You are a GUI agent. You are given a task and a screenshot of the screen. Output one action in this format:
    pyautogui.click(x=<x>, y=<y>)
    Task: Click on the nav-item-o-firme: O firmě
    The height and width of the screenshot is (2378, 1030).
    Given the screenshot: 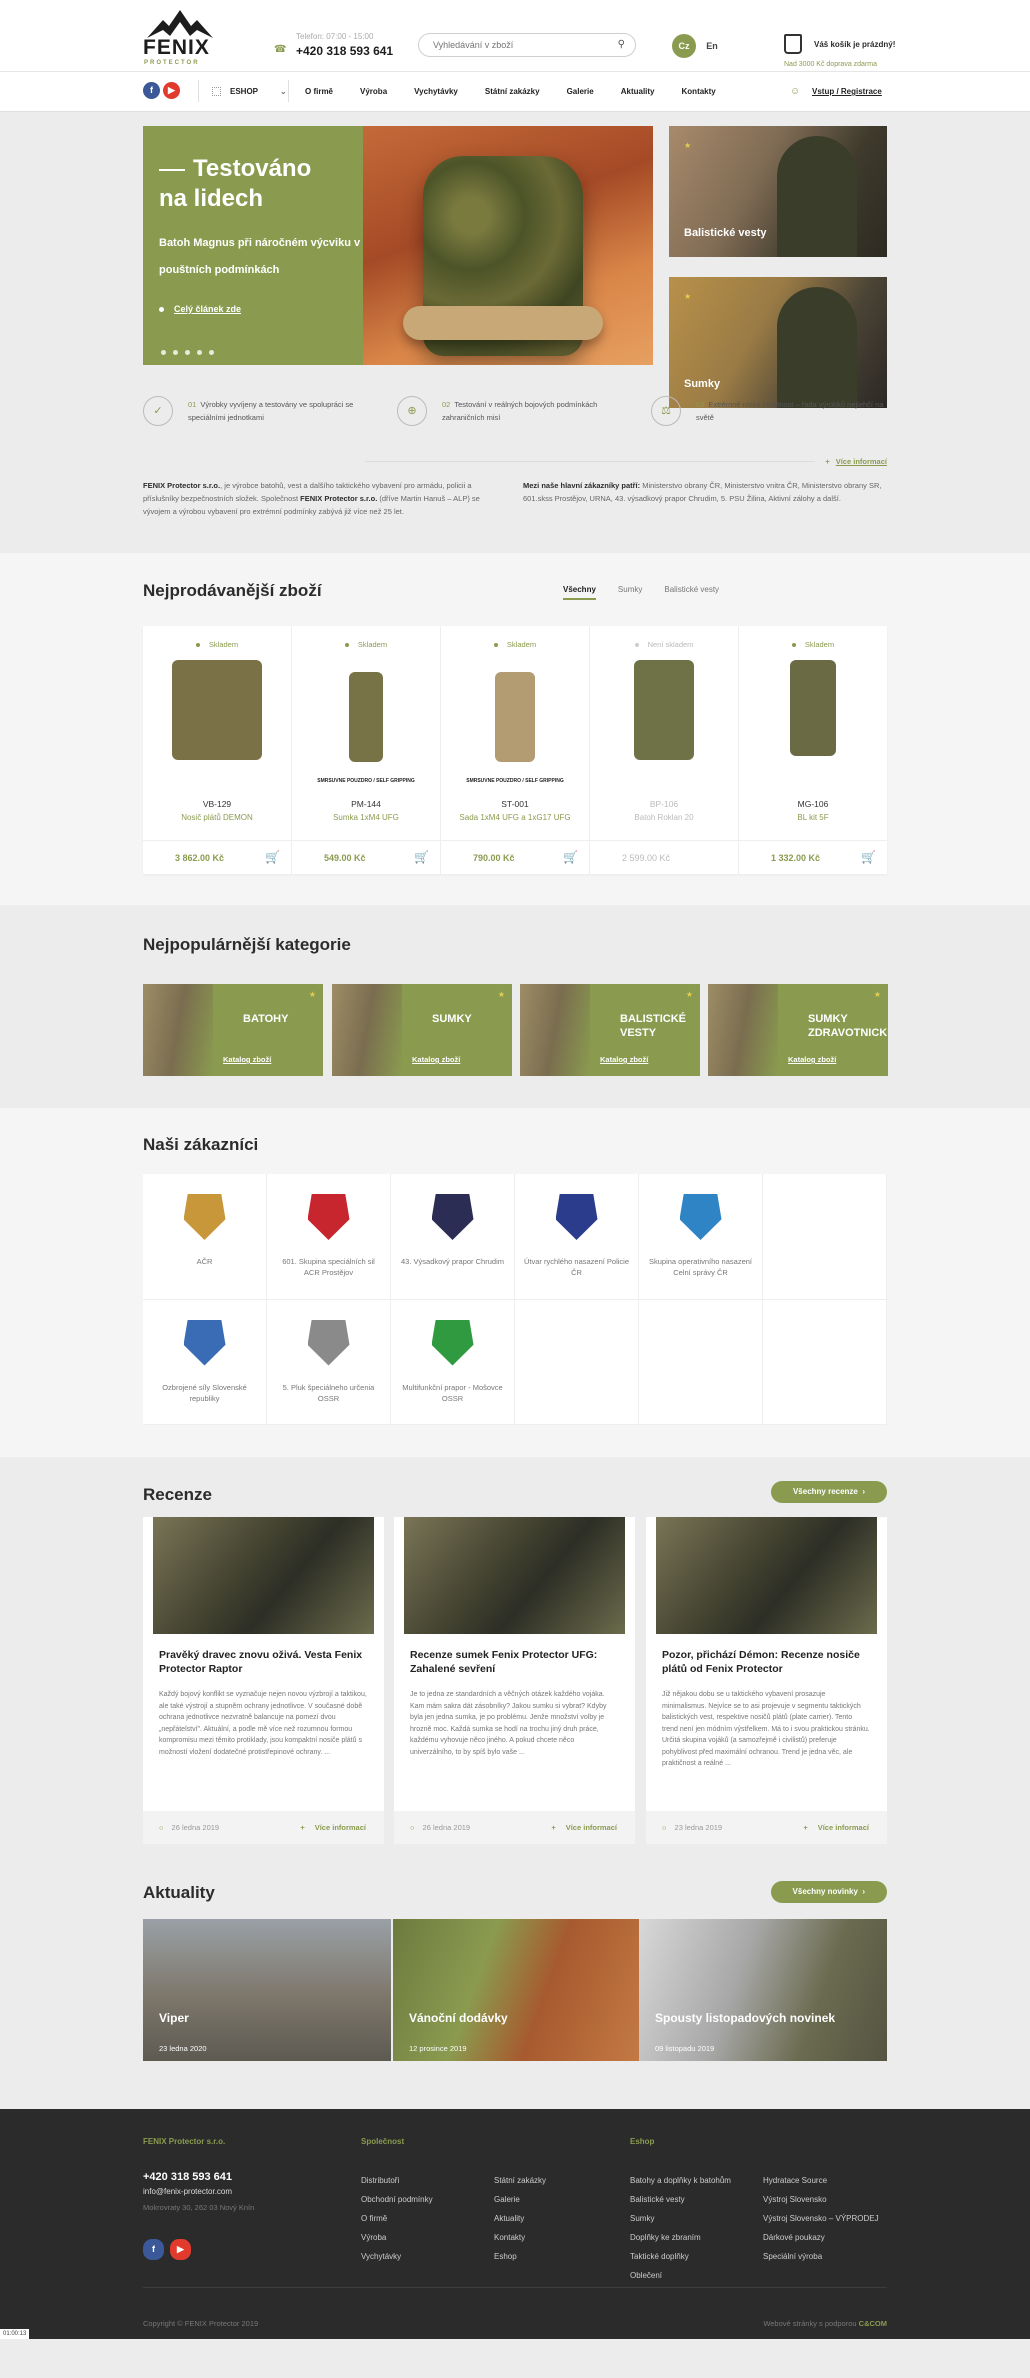 What is the action you would take?
    pyautogui.click(x=319, y=92)
    